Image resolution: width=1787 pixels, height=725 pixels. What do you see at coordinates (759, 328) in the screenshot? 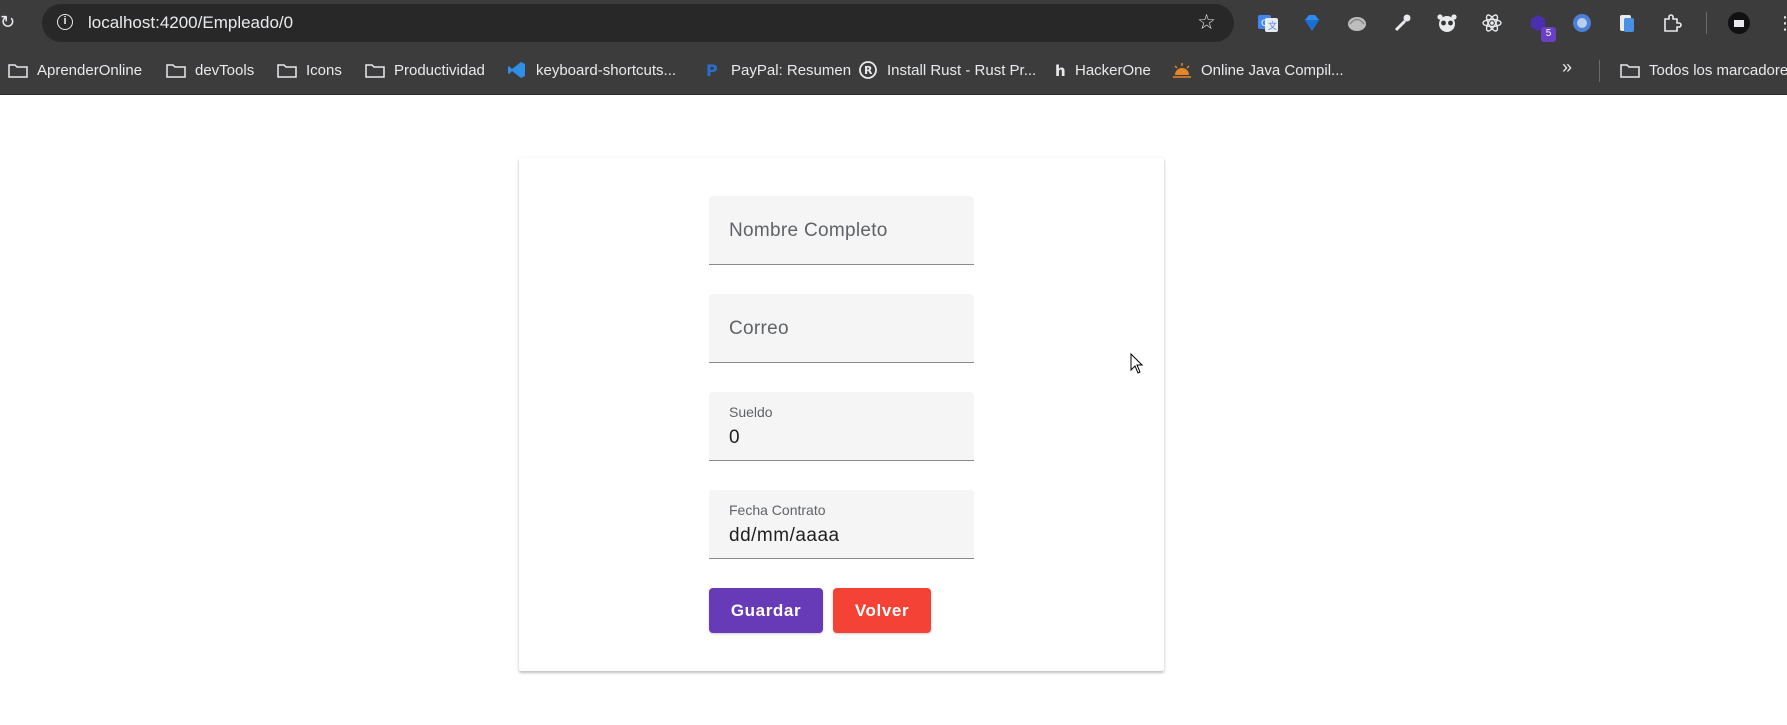
I see `correo-placeholder: Correo` at bounding box center [759, 328].